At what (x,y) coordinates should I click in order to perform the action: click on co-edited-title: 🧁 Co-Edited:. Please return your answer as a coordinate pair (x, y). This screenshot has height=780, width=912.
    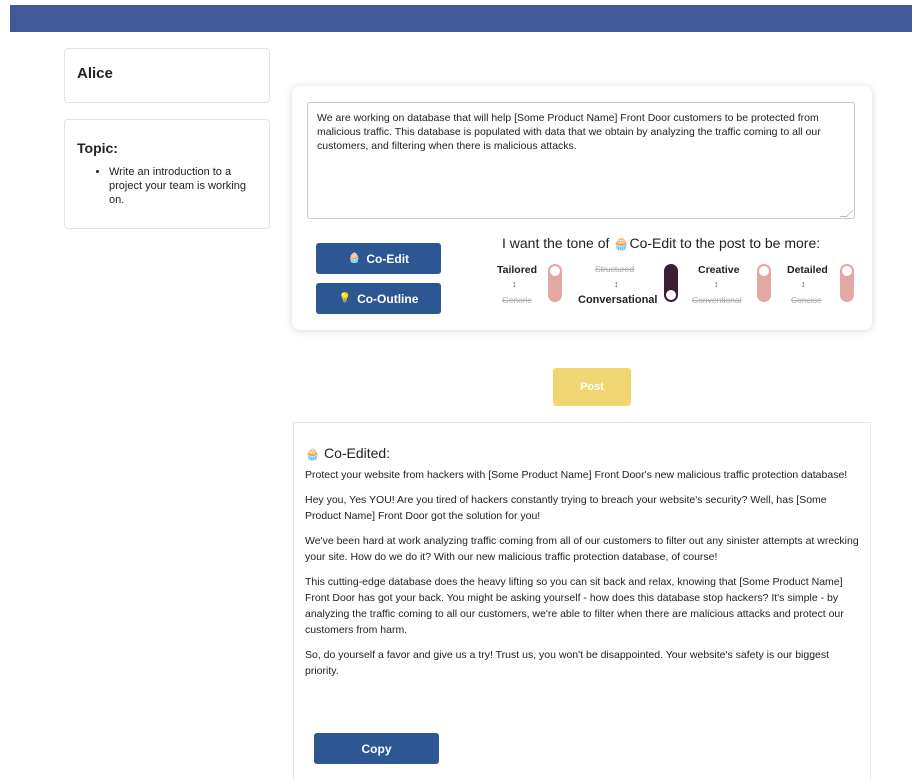
    Looking at the image, I should click on (348, 453).